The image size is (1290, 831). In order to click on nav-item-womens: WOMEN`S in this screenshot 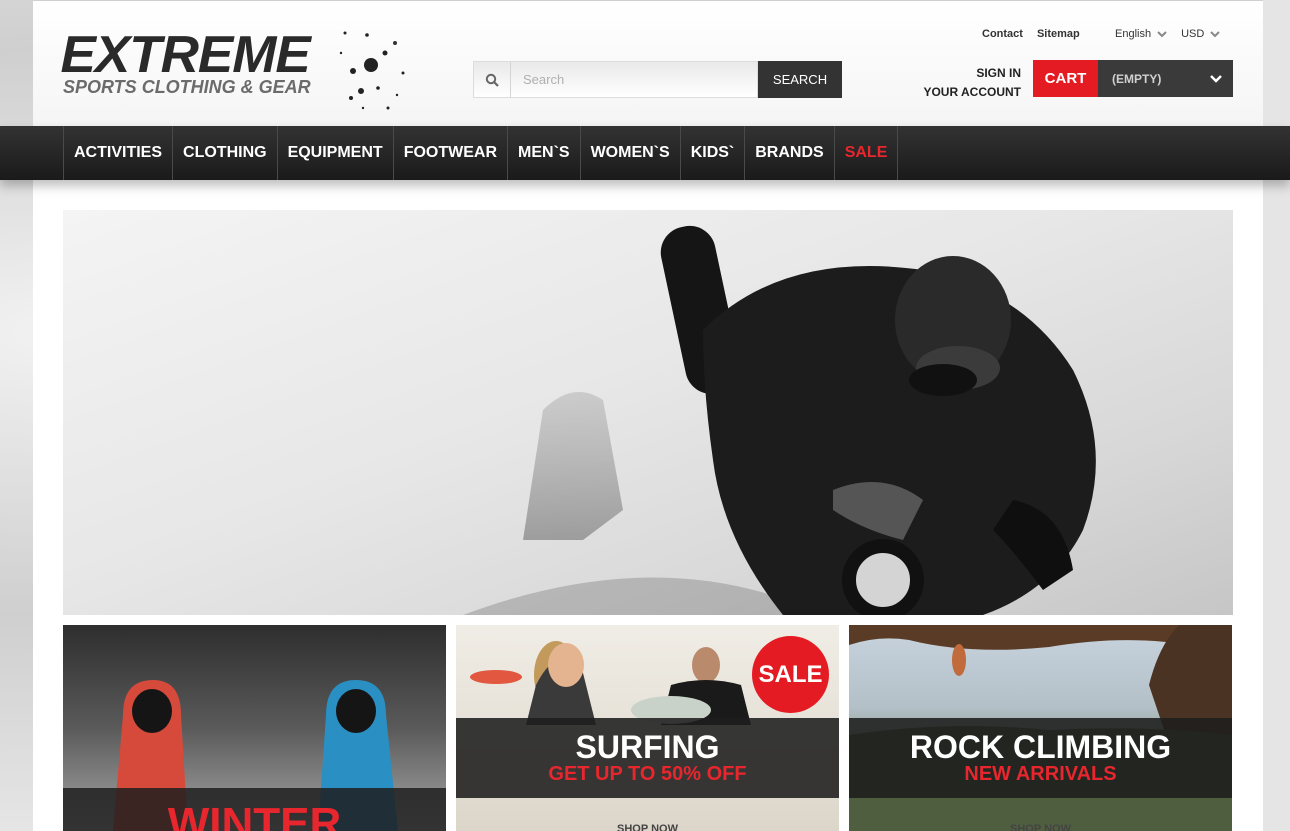, I will do `click(629, 153)`.